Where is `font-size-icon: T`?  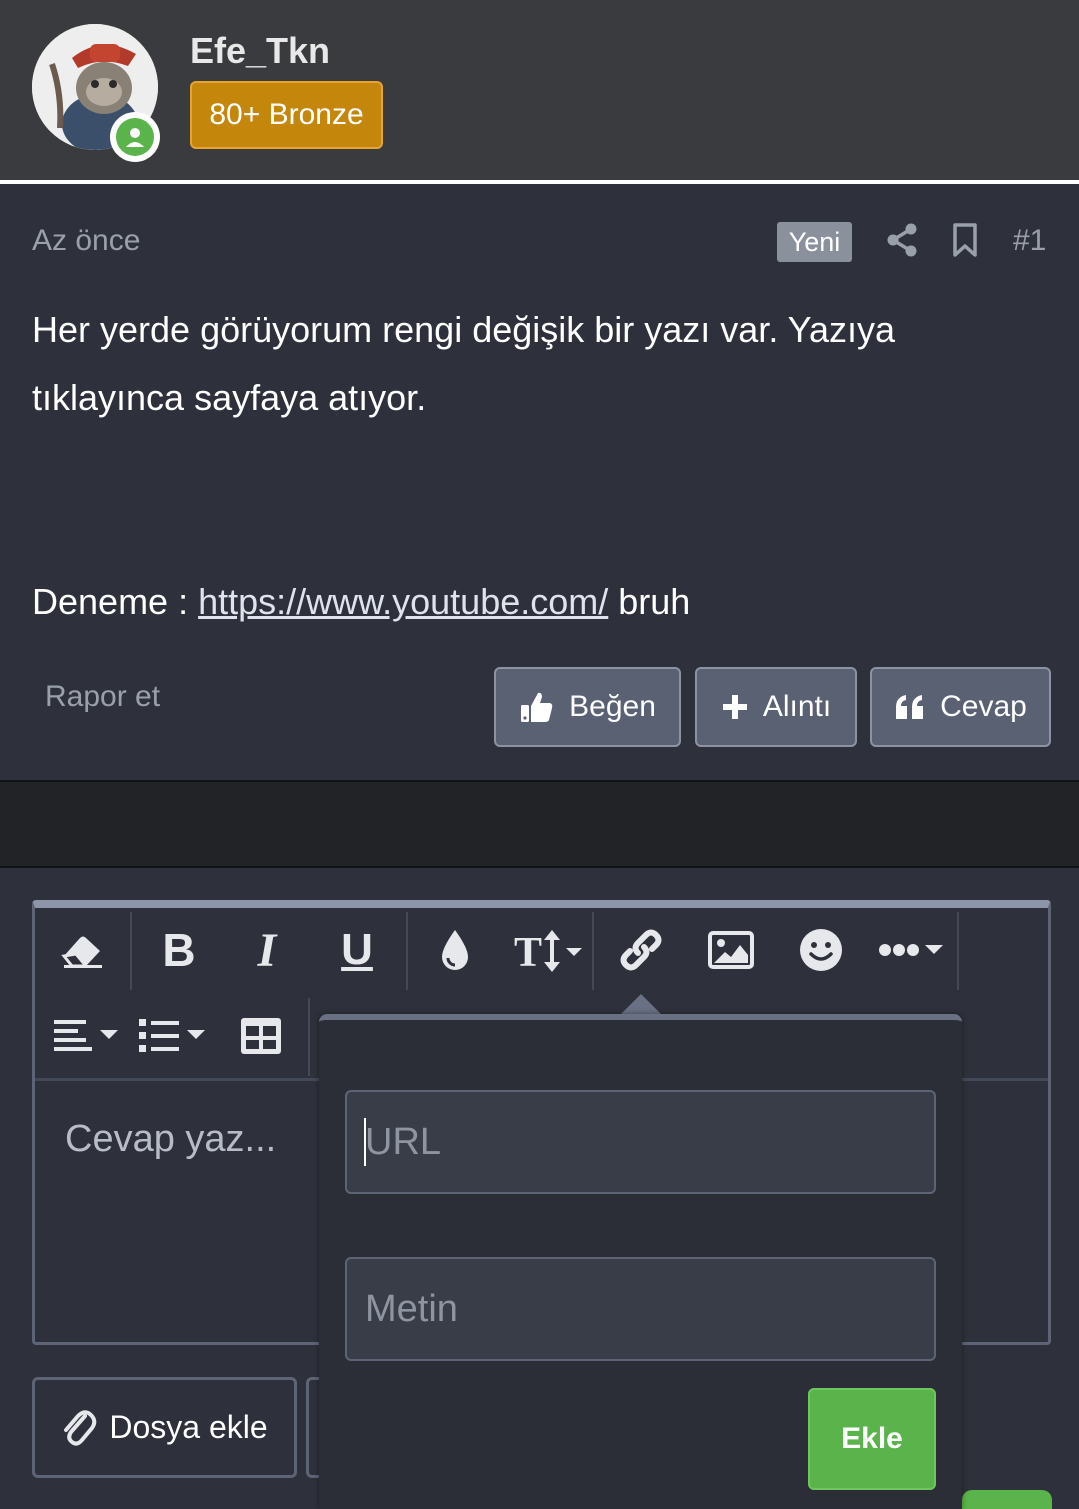
font-size-icon: T is located at coordinates (549, 950).